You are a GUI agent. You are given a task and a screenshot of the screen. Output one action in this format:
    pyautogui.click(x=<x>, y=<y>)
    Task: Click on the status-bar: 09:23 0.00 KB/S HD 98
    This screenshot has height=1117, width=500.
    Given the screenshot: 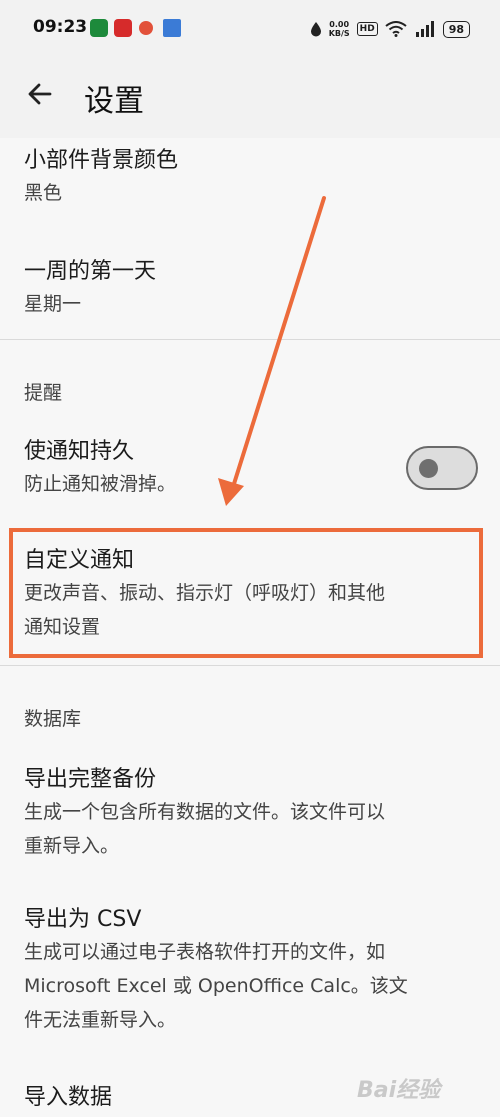 What is the action you would take?
    pyautogui.click(x=250, y=29)
    